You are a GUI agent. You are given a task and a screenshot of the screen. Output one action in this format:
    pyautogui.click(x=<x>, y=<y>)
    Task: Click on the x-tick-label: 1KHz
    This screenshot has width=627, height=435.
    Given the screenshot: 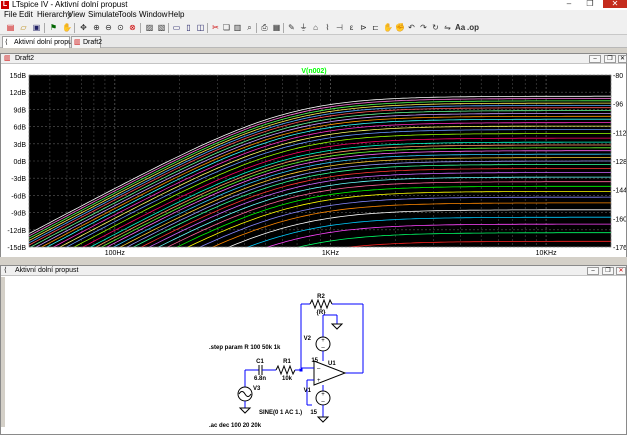 What is the action you would take?
    pyautogui.click(x=331, y=253)
    